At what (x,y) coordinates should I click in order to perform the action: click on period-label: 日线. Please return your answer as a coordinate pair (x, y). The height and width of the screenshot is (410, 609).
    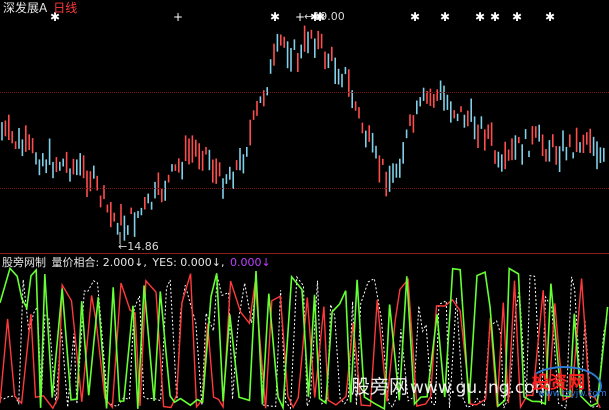
    Looking at the image, I should click on (65, 8).